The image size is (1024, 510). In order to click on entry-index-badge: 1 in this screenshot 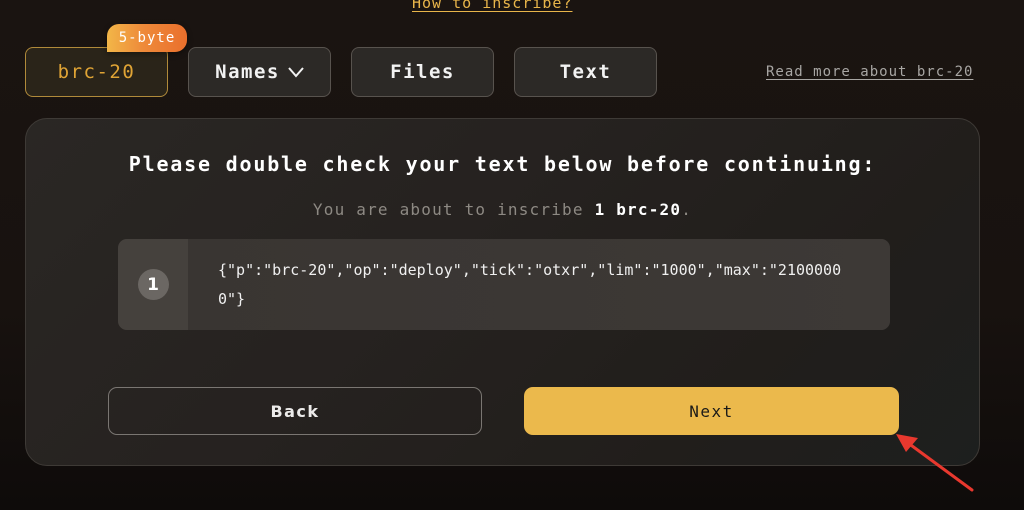, I will do `click(153, 284)`.